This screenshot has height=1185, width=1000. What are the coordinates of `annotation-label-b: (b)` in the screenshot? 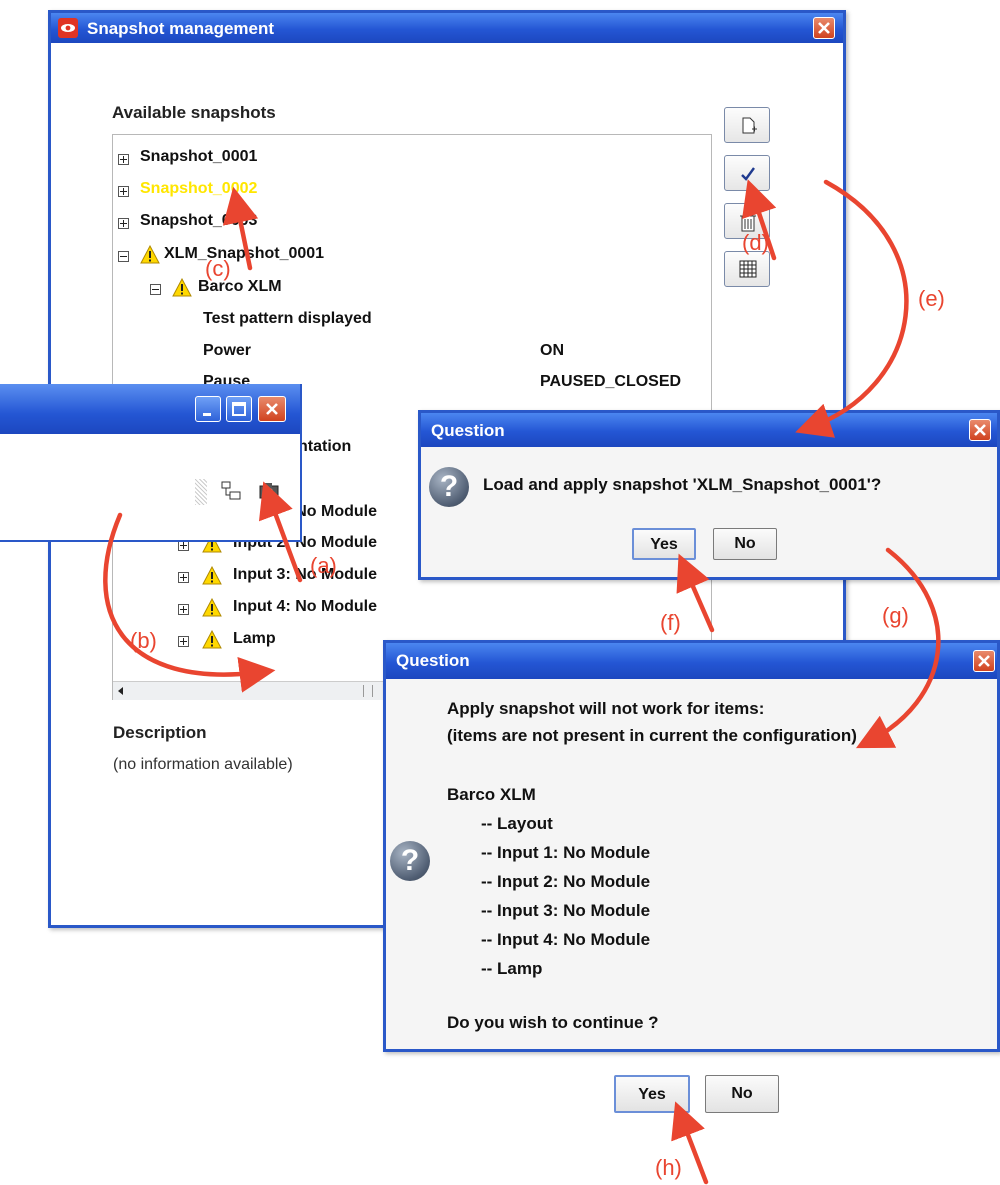 It's located at (143, 640).